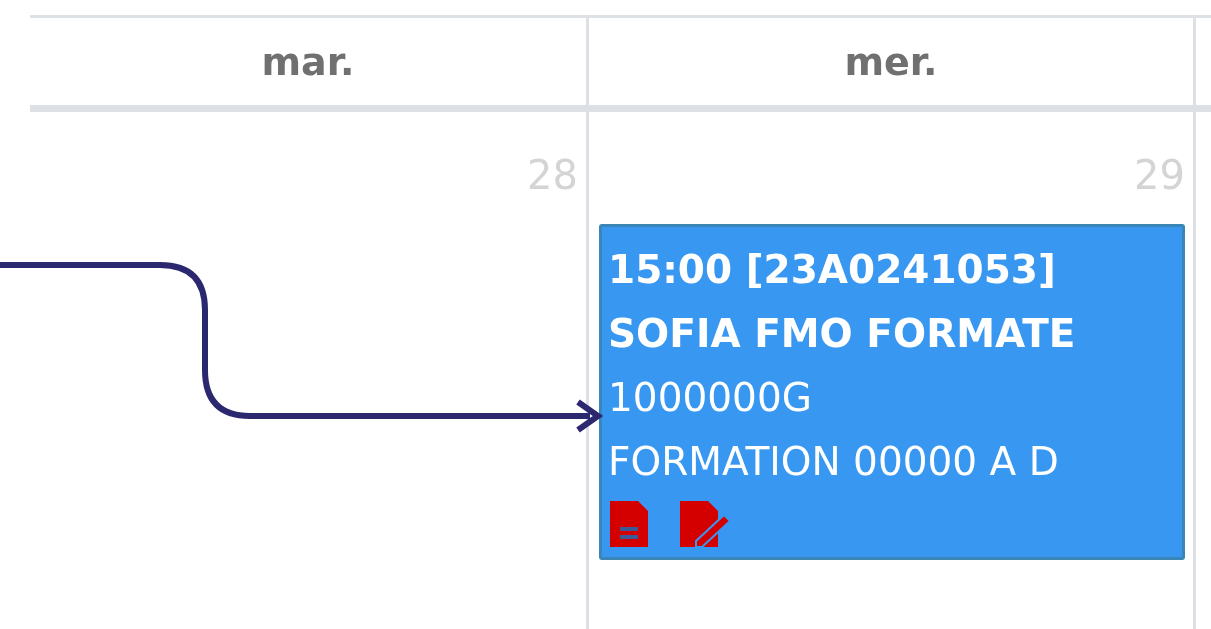 The height and width of the screenshot is (629, 1211). I want to click on event-text: 1000000G, so click(710, 398).